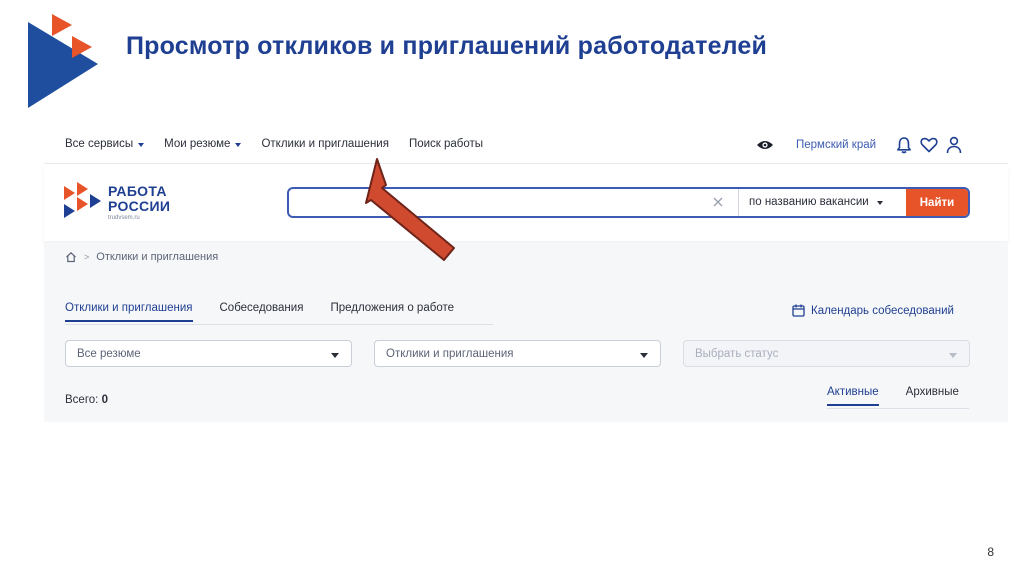 The height and width of the screenshot is (575, 1024). What do you see at coordinates (99, 144) in the screenshot?
I see `nav-all-services-label: Все сервисы` at bounding box center [99, 144].